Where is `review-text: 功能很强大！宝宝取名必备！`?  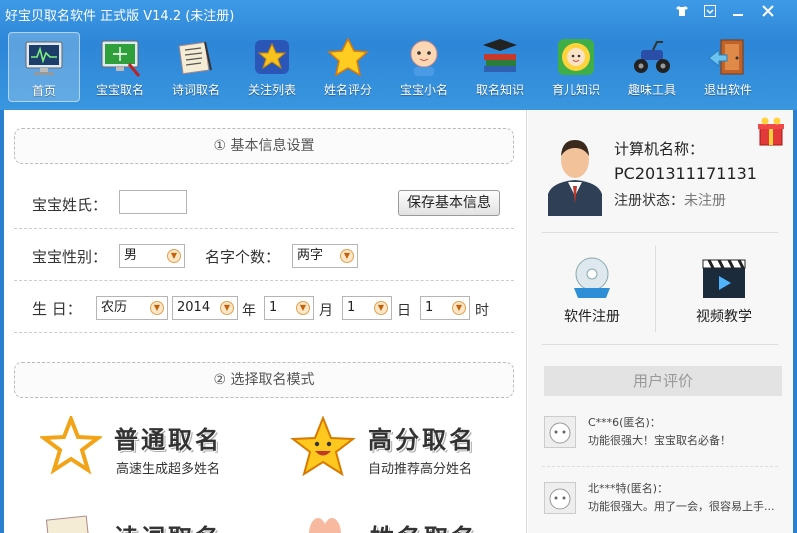
review-text: 功能很强大！宝宝取名必备！ is located at coordinates (659, 440).